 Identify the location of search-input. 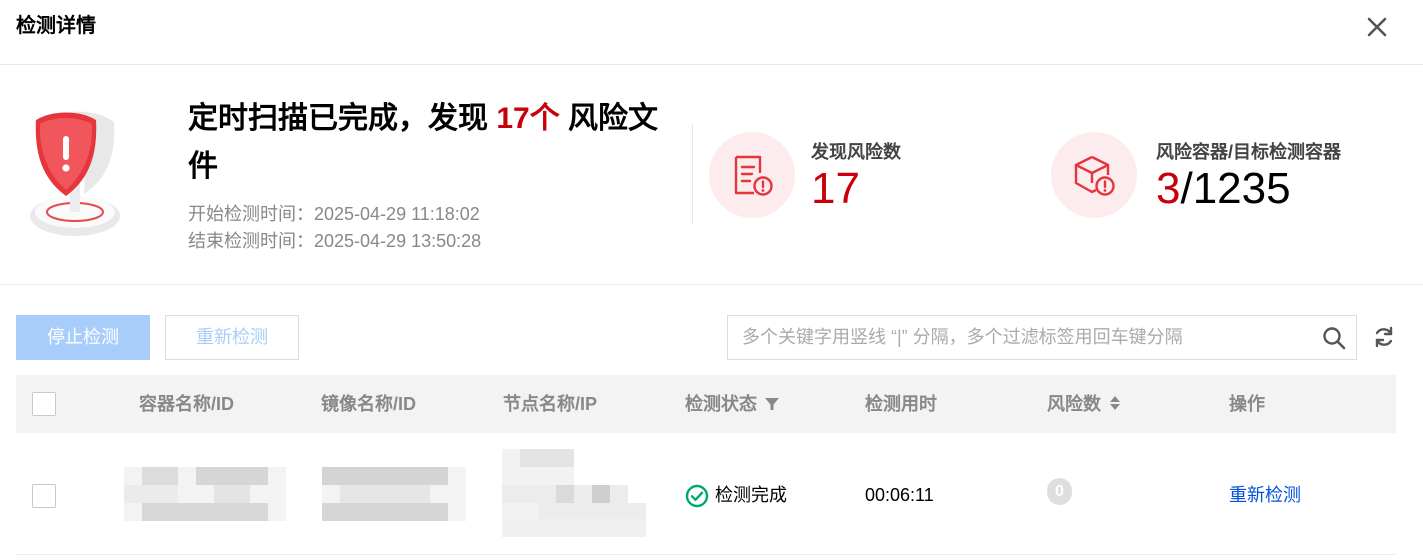
(1022, 337).